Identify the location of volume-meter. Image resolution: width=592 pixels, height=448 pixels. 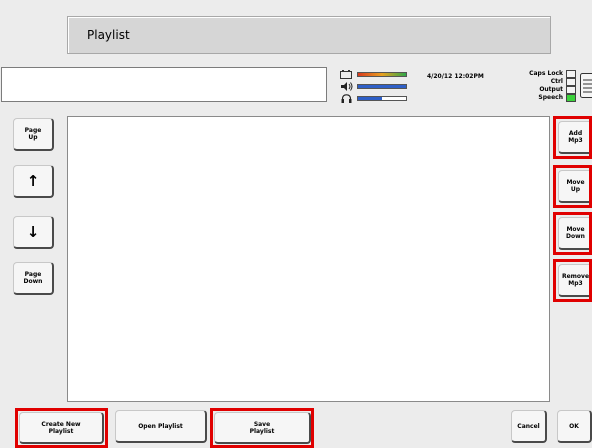
(382, 86).